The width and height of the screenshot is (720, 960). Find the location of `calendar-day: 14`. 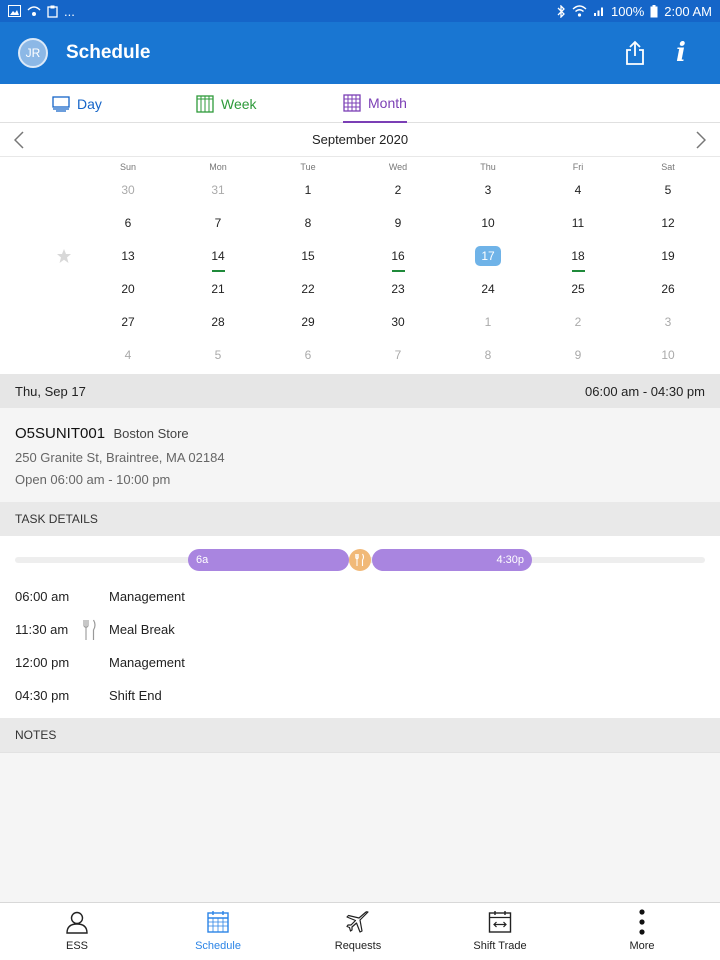

calendar-day: 14 is located at coordinates (218, 258).